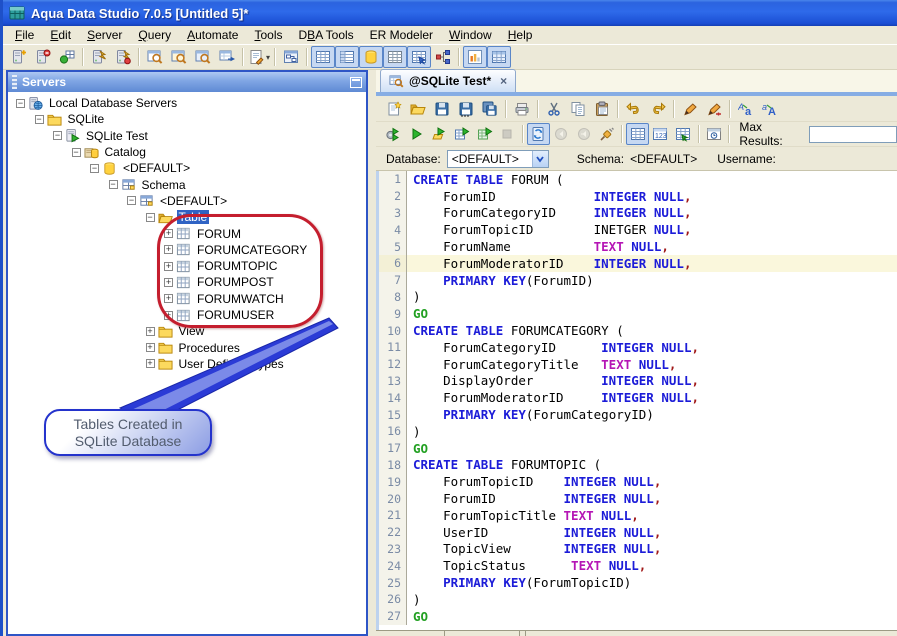 The image size is (897, 636). Describe the element at coordinates (638, 297) in the screenshot. I see `code-line-8: 8)` at that location.